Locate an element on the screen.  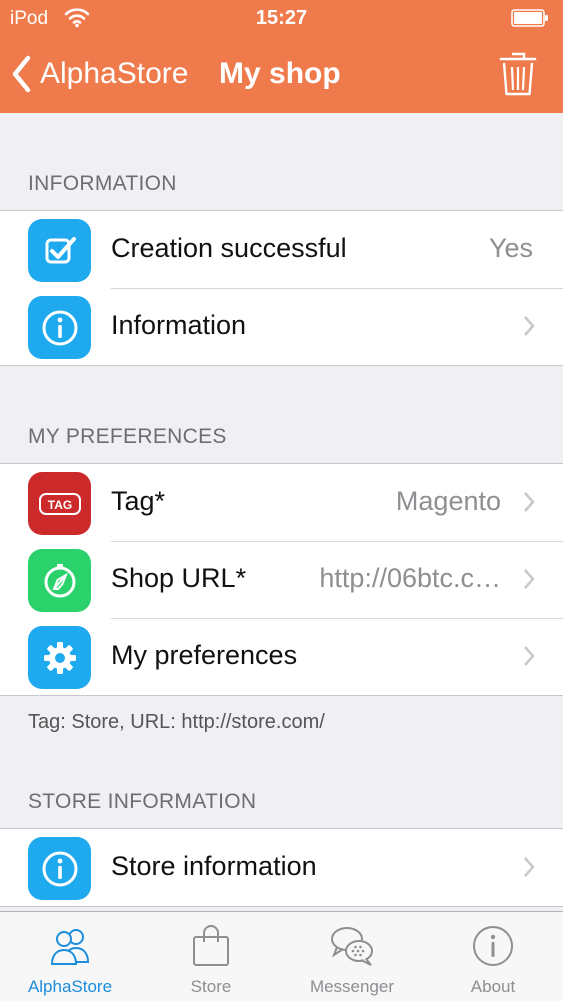
tag-icon: TAG is located at coordinates (59, 503).